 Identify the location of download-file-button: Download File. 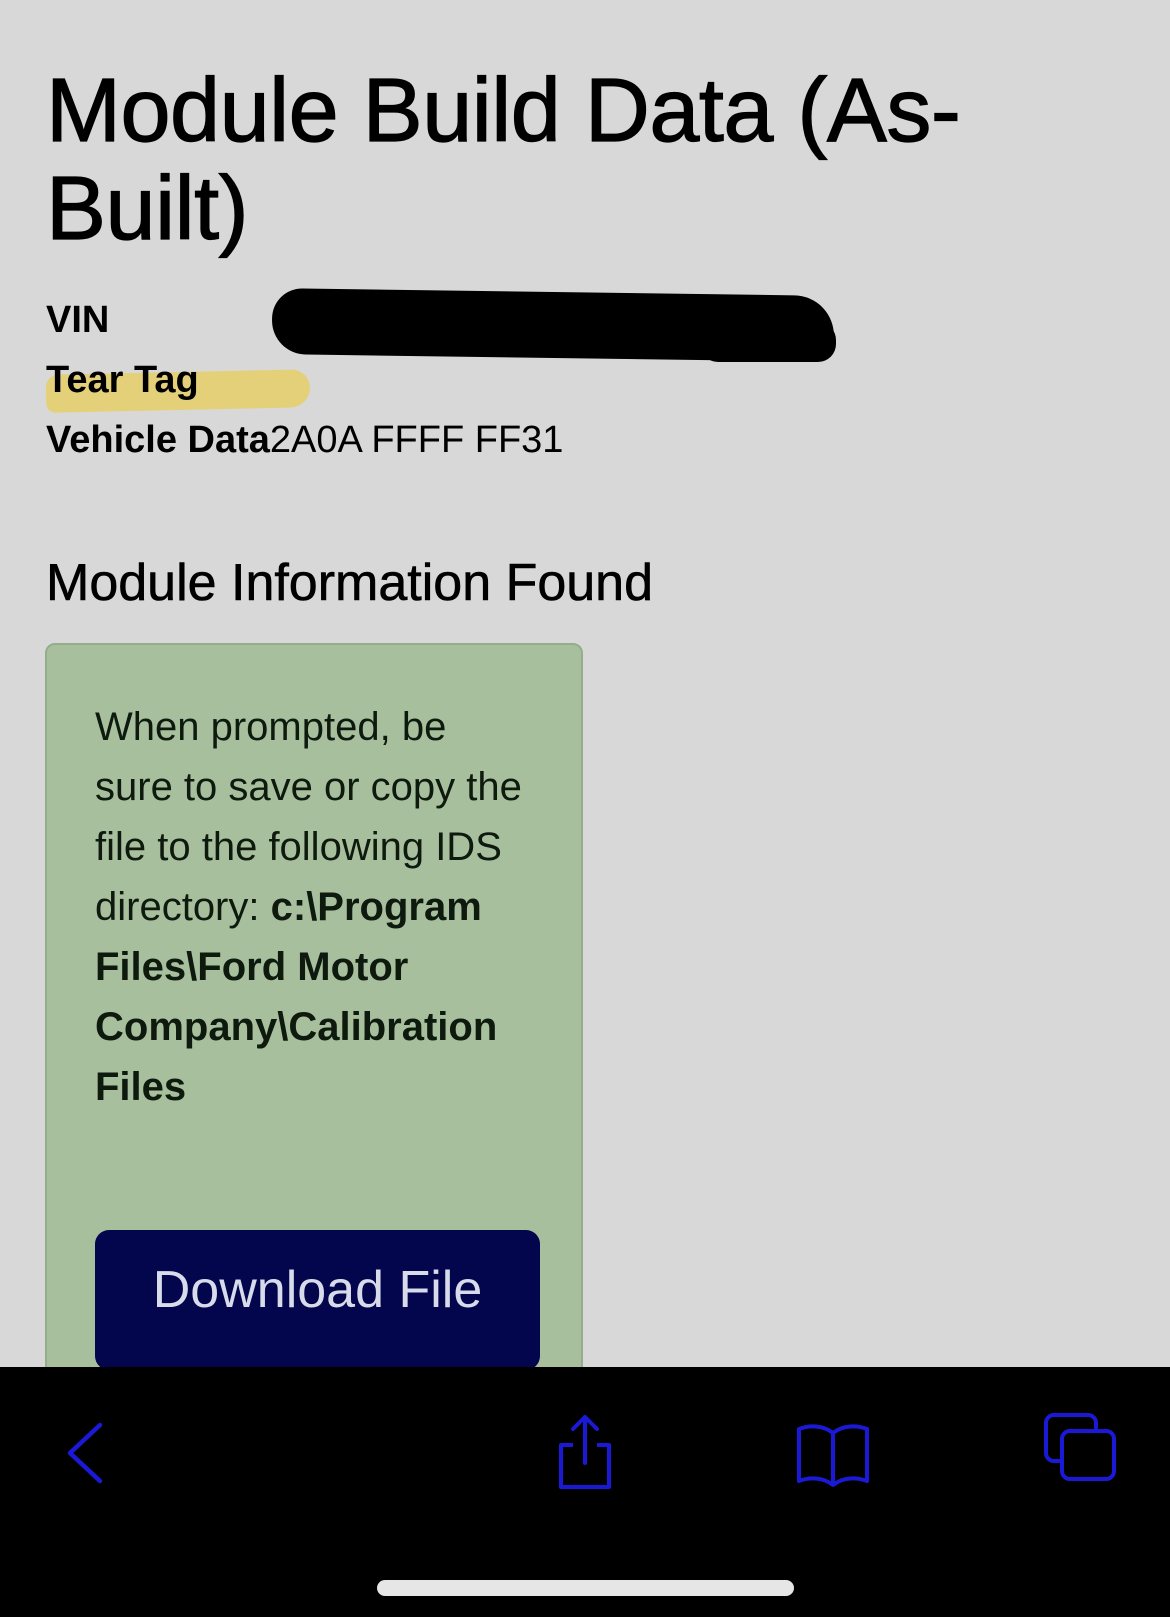
(317, 1298).